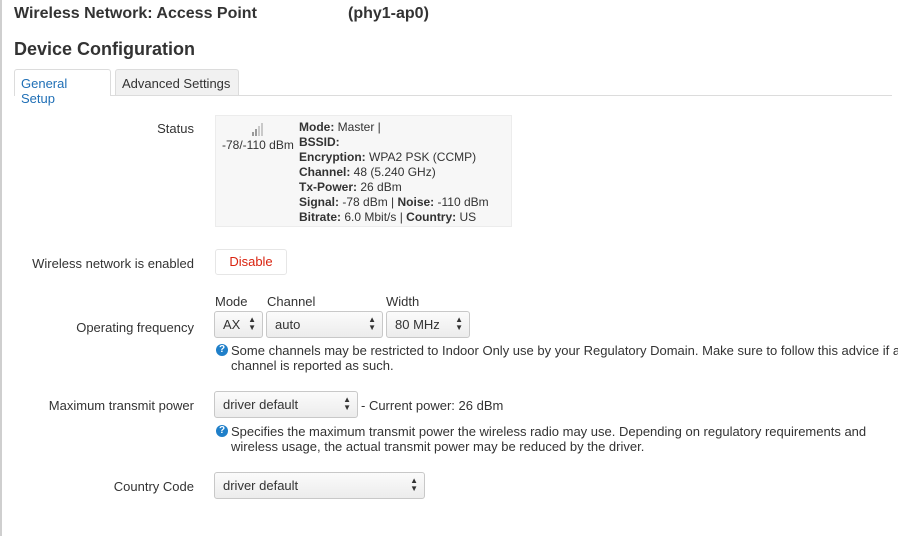 The image size is (898, 536). Describe the element at coordinates (403, 301) in the screenshot. I see `width-label: Width` at that location.